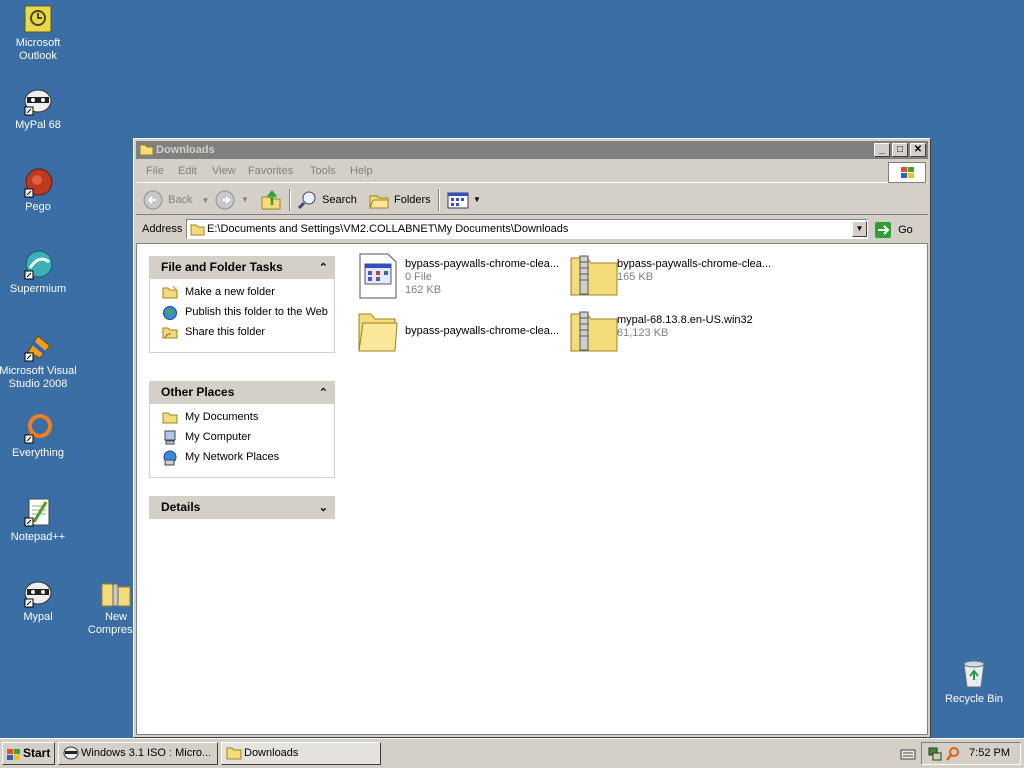 This screenshot has width=1024, height=768. What do you see at coordinates (175, 200) in the screenshot?
I see `back-button: Back ▼` at bounding box center [175, 200].